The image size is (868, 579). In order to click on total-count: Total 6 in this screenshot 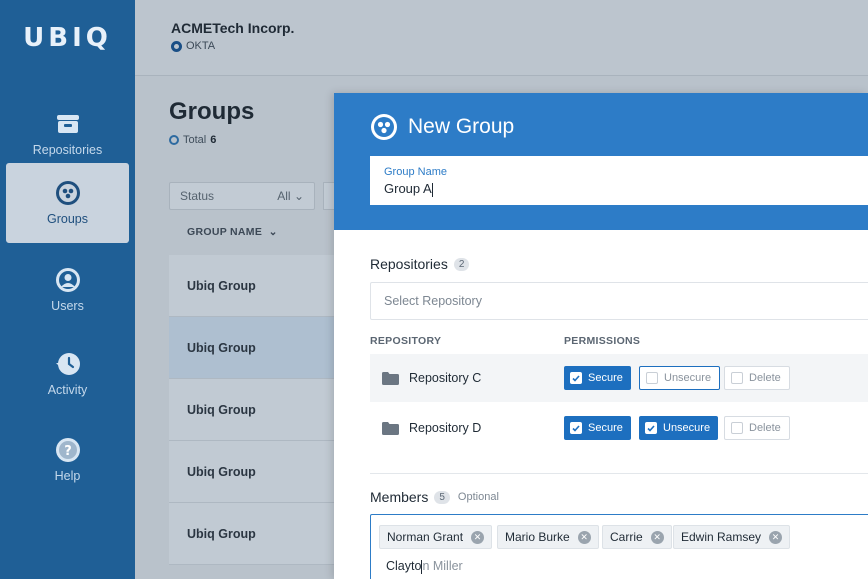, I will do `click(192, 140)`.